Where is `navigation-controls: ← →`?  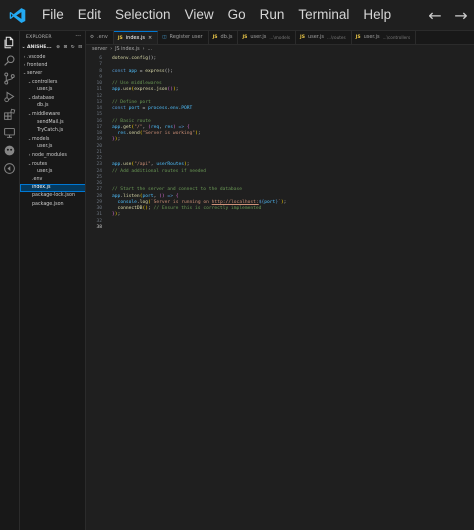
navigation-controls: ← → is located at coordinates (448, 15).